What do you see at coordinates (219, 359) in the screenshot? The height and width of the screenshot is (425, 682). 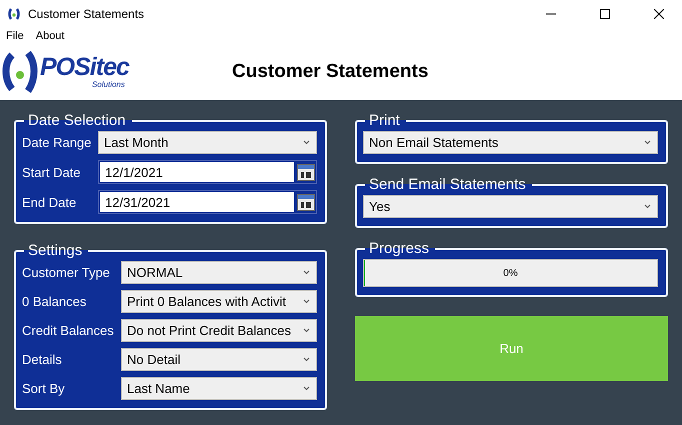 I see `dropdown: No Detail` at bounding box center [219, 359].